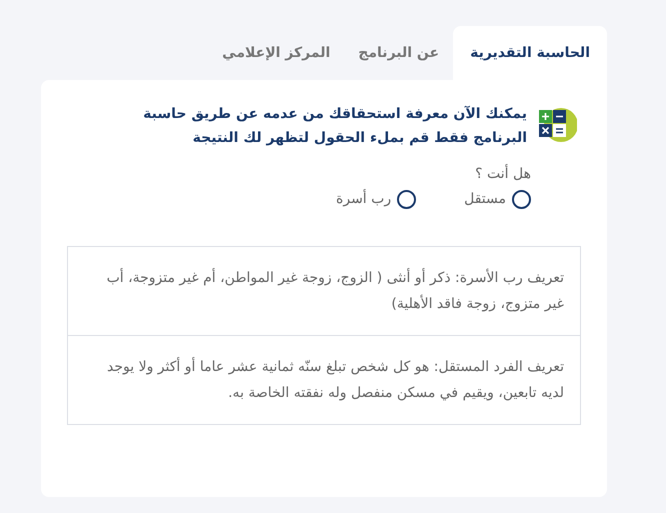 This screenshot has height=513, width=666. Describe the element at coordinates (276, 53) in the screenshot. I see `tab: المركز الإعلامي` at that location.